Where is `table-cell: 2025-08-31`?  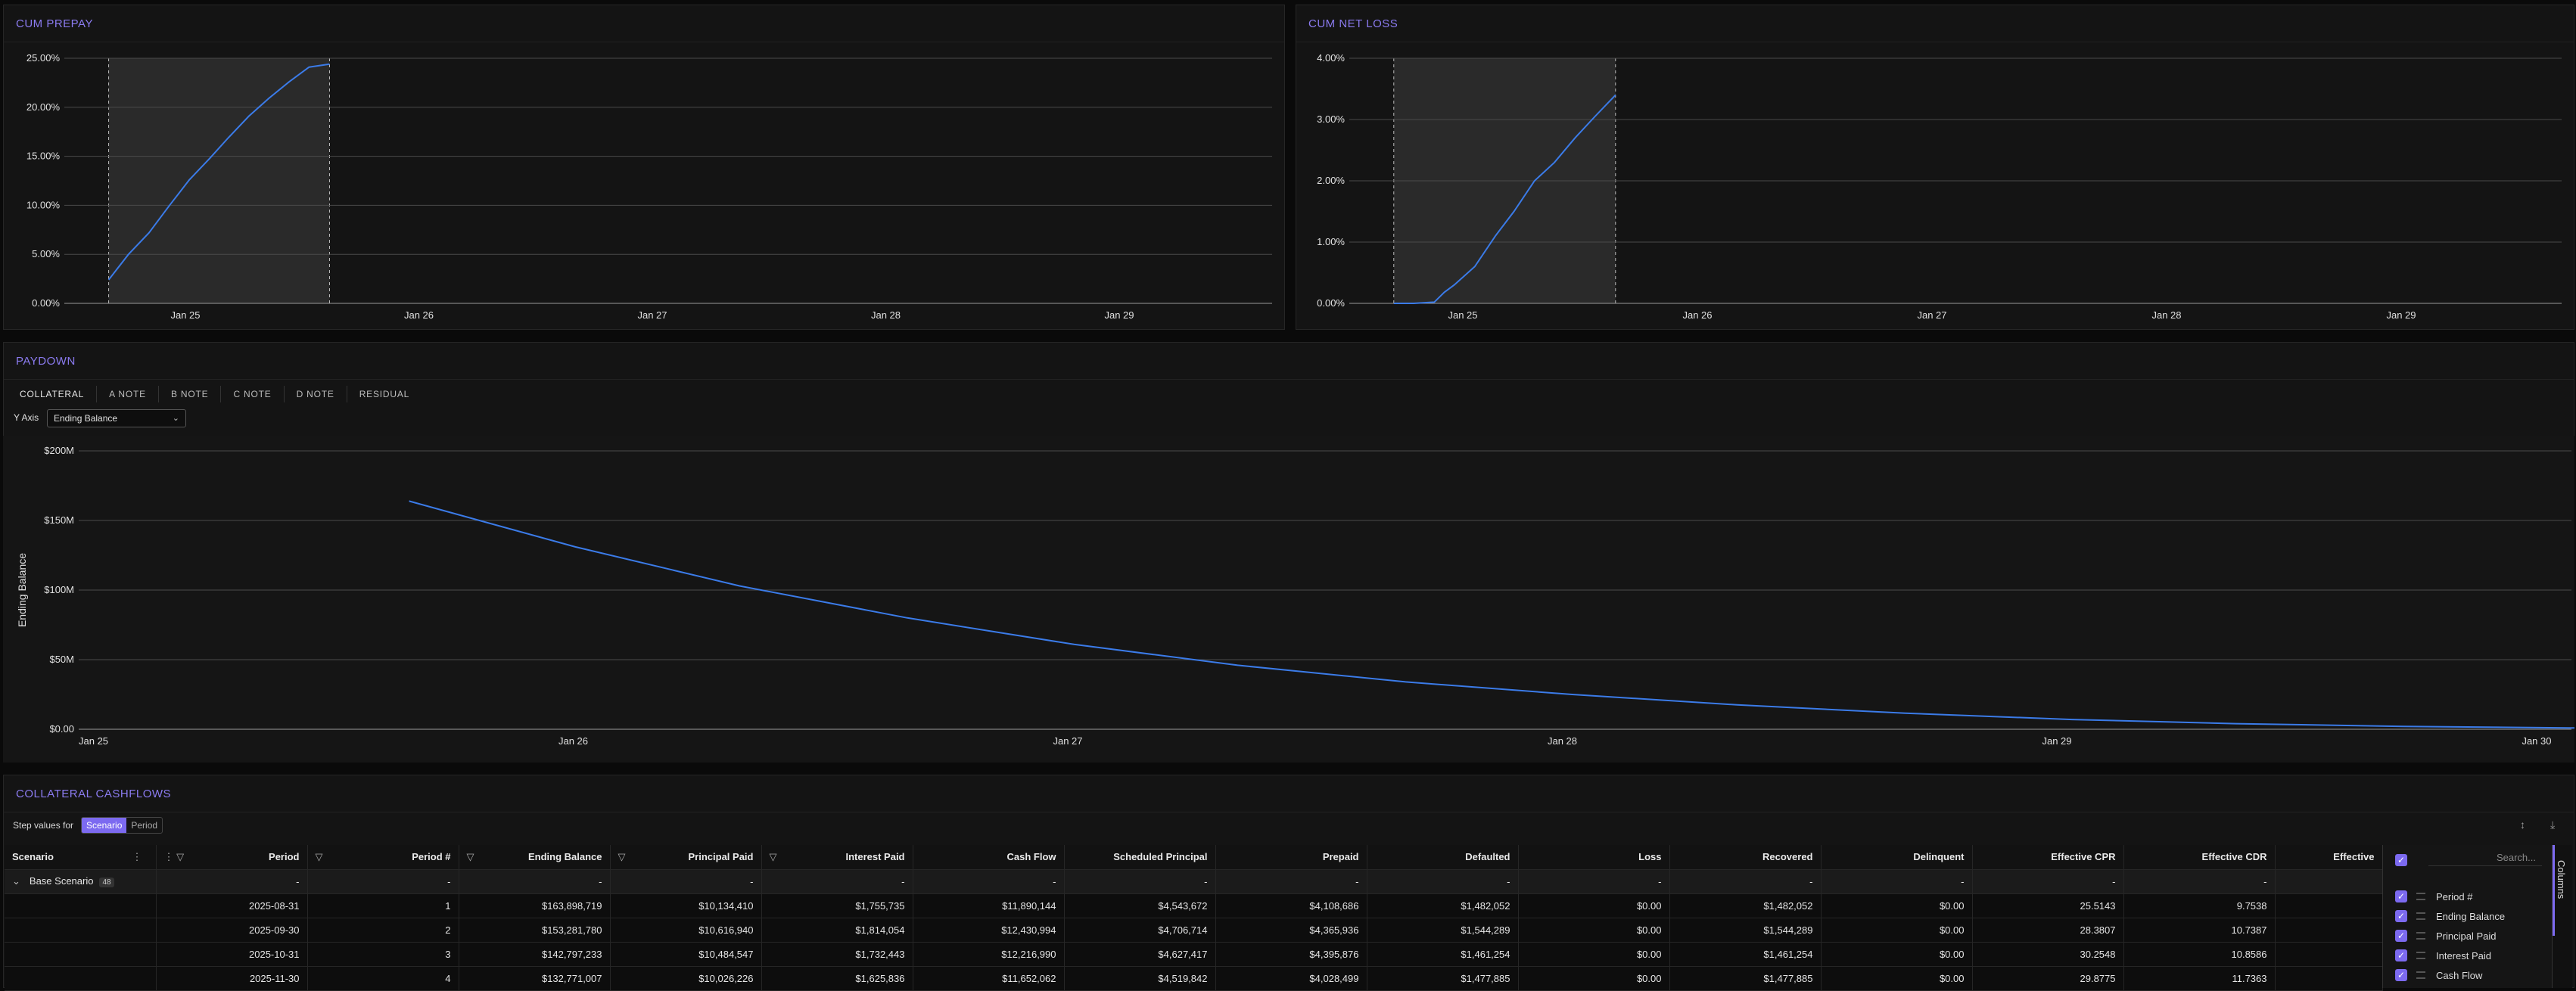 table-cell: 2025-08-31 is located at coordinates (232, 905).